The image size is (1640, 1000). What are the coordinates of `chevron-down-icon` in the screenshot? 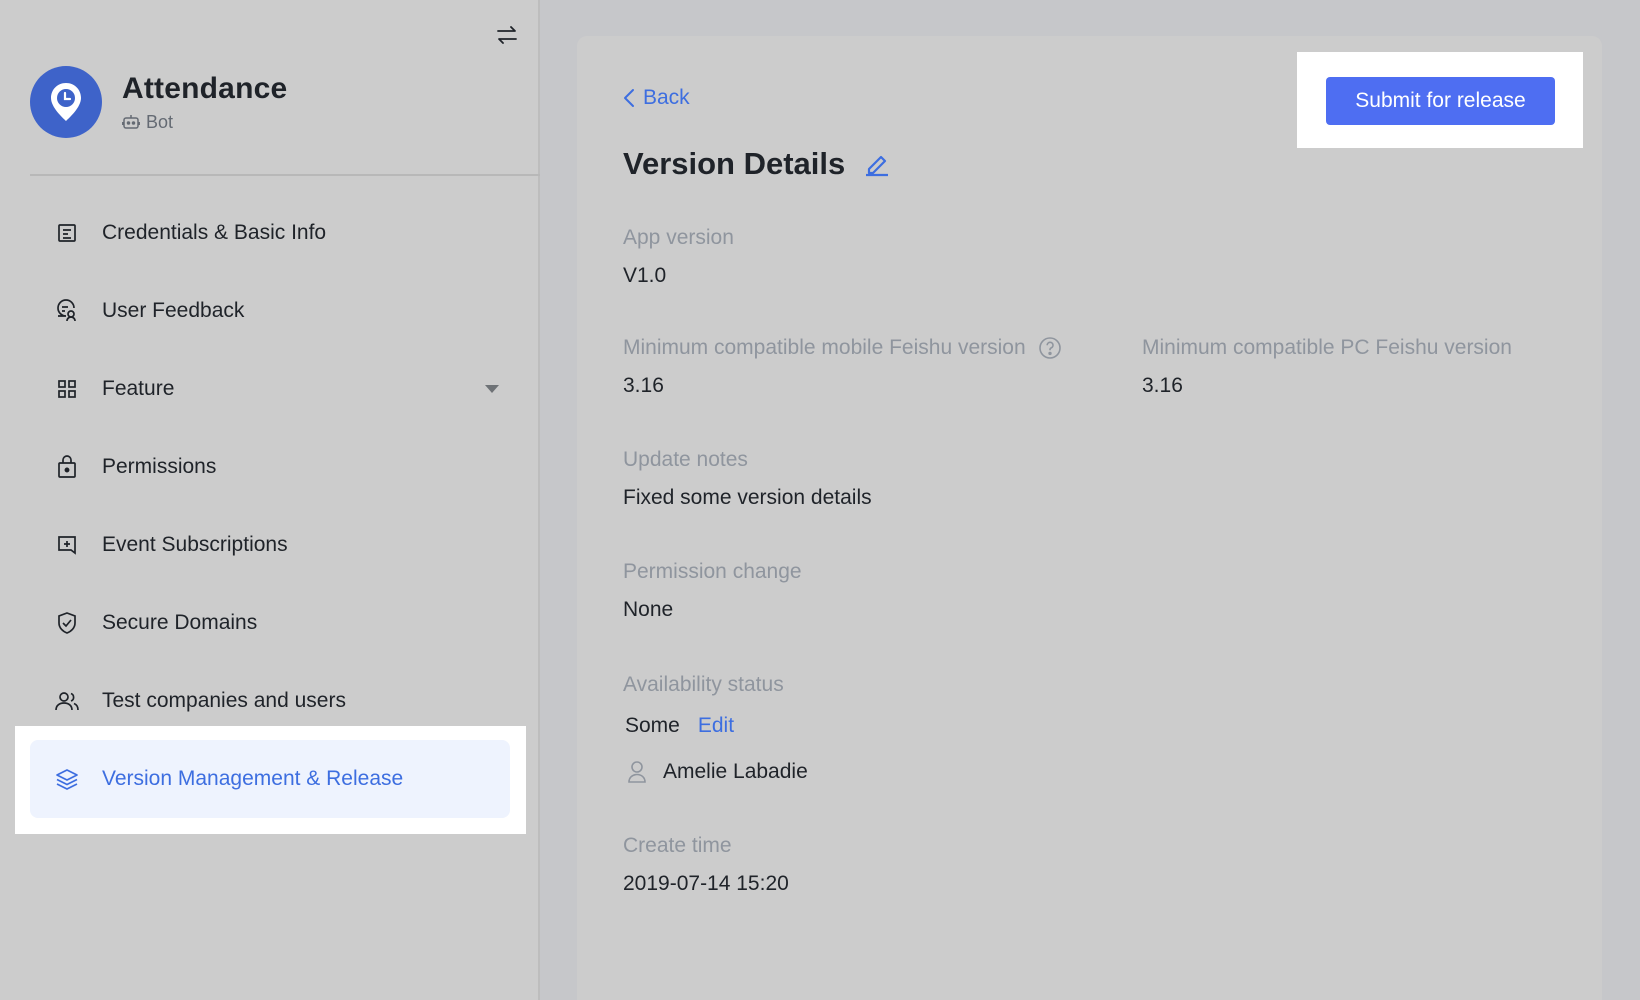 It's located at (492, 389).